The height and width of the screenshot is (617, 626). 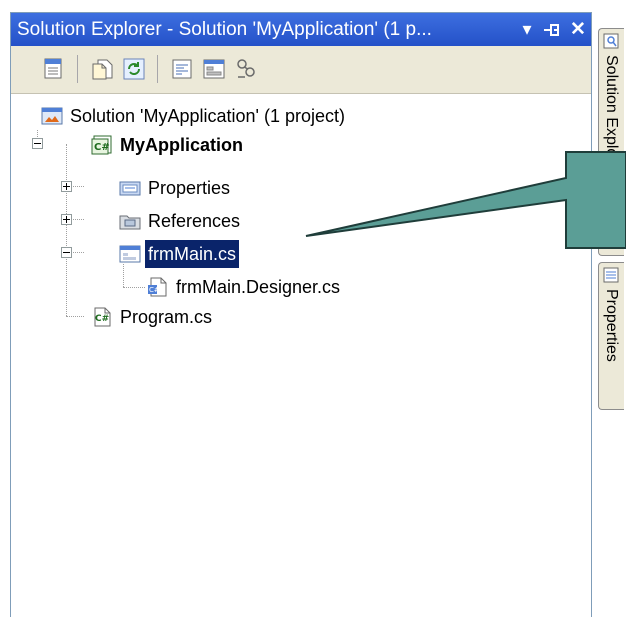 I want to click on tree-item-label: References, so click(x=194, y=221).